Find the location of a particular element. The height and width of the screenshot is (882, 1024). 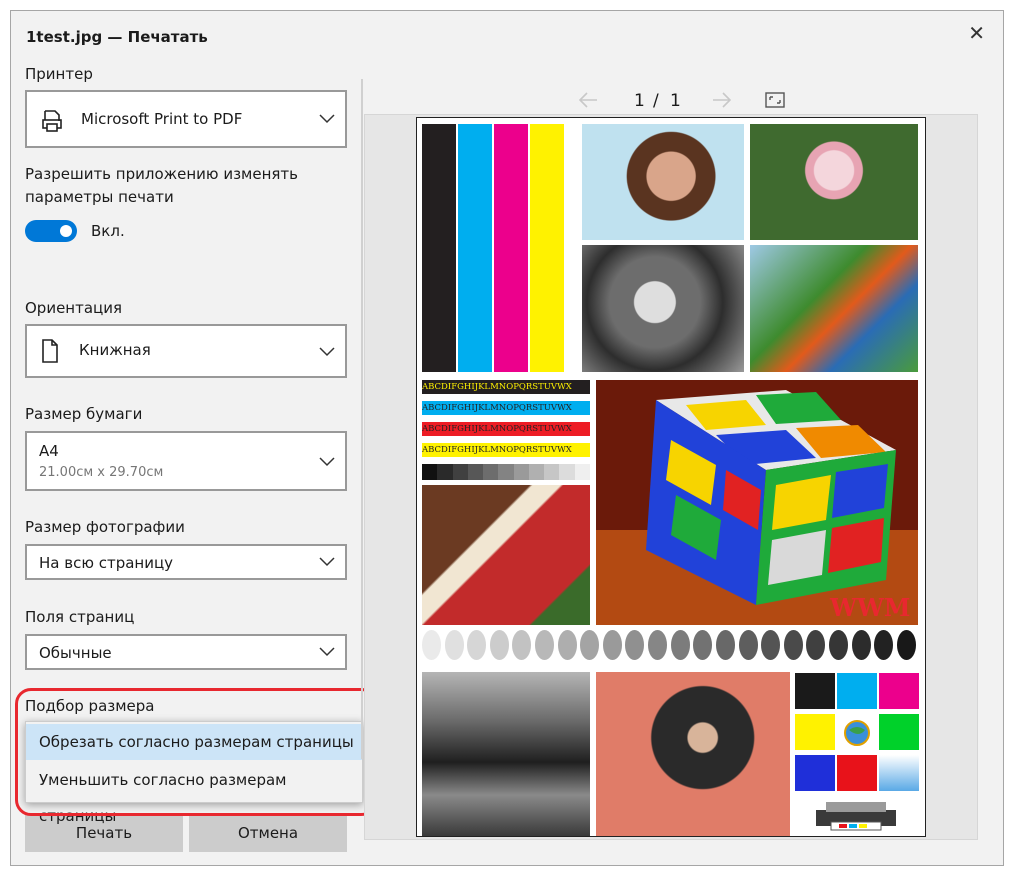

photo-bw-woman is located at coordinates (663, 308).